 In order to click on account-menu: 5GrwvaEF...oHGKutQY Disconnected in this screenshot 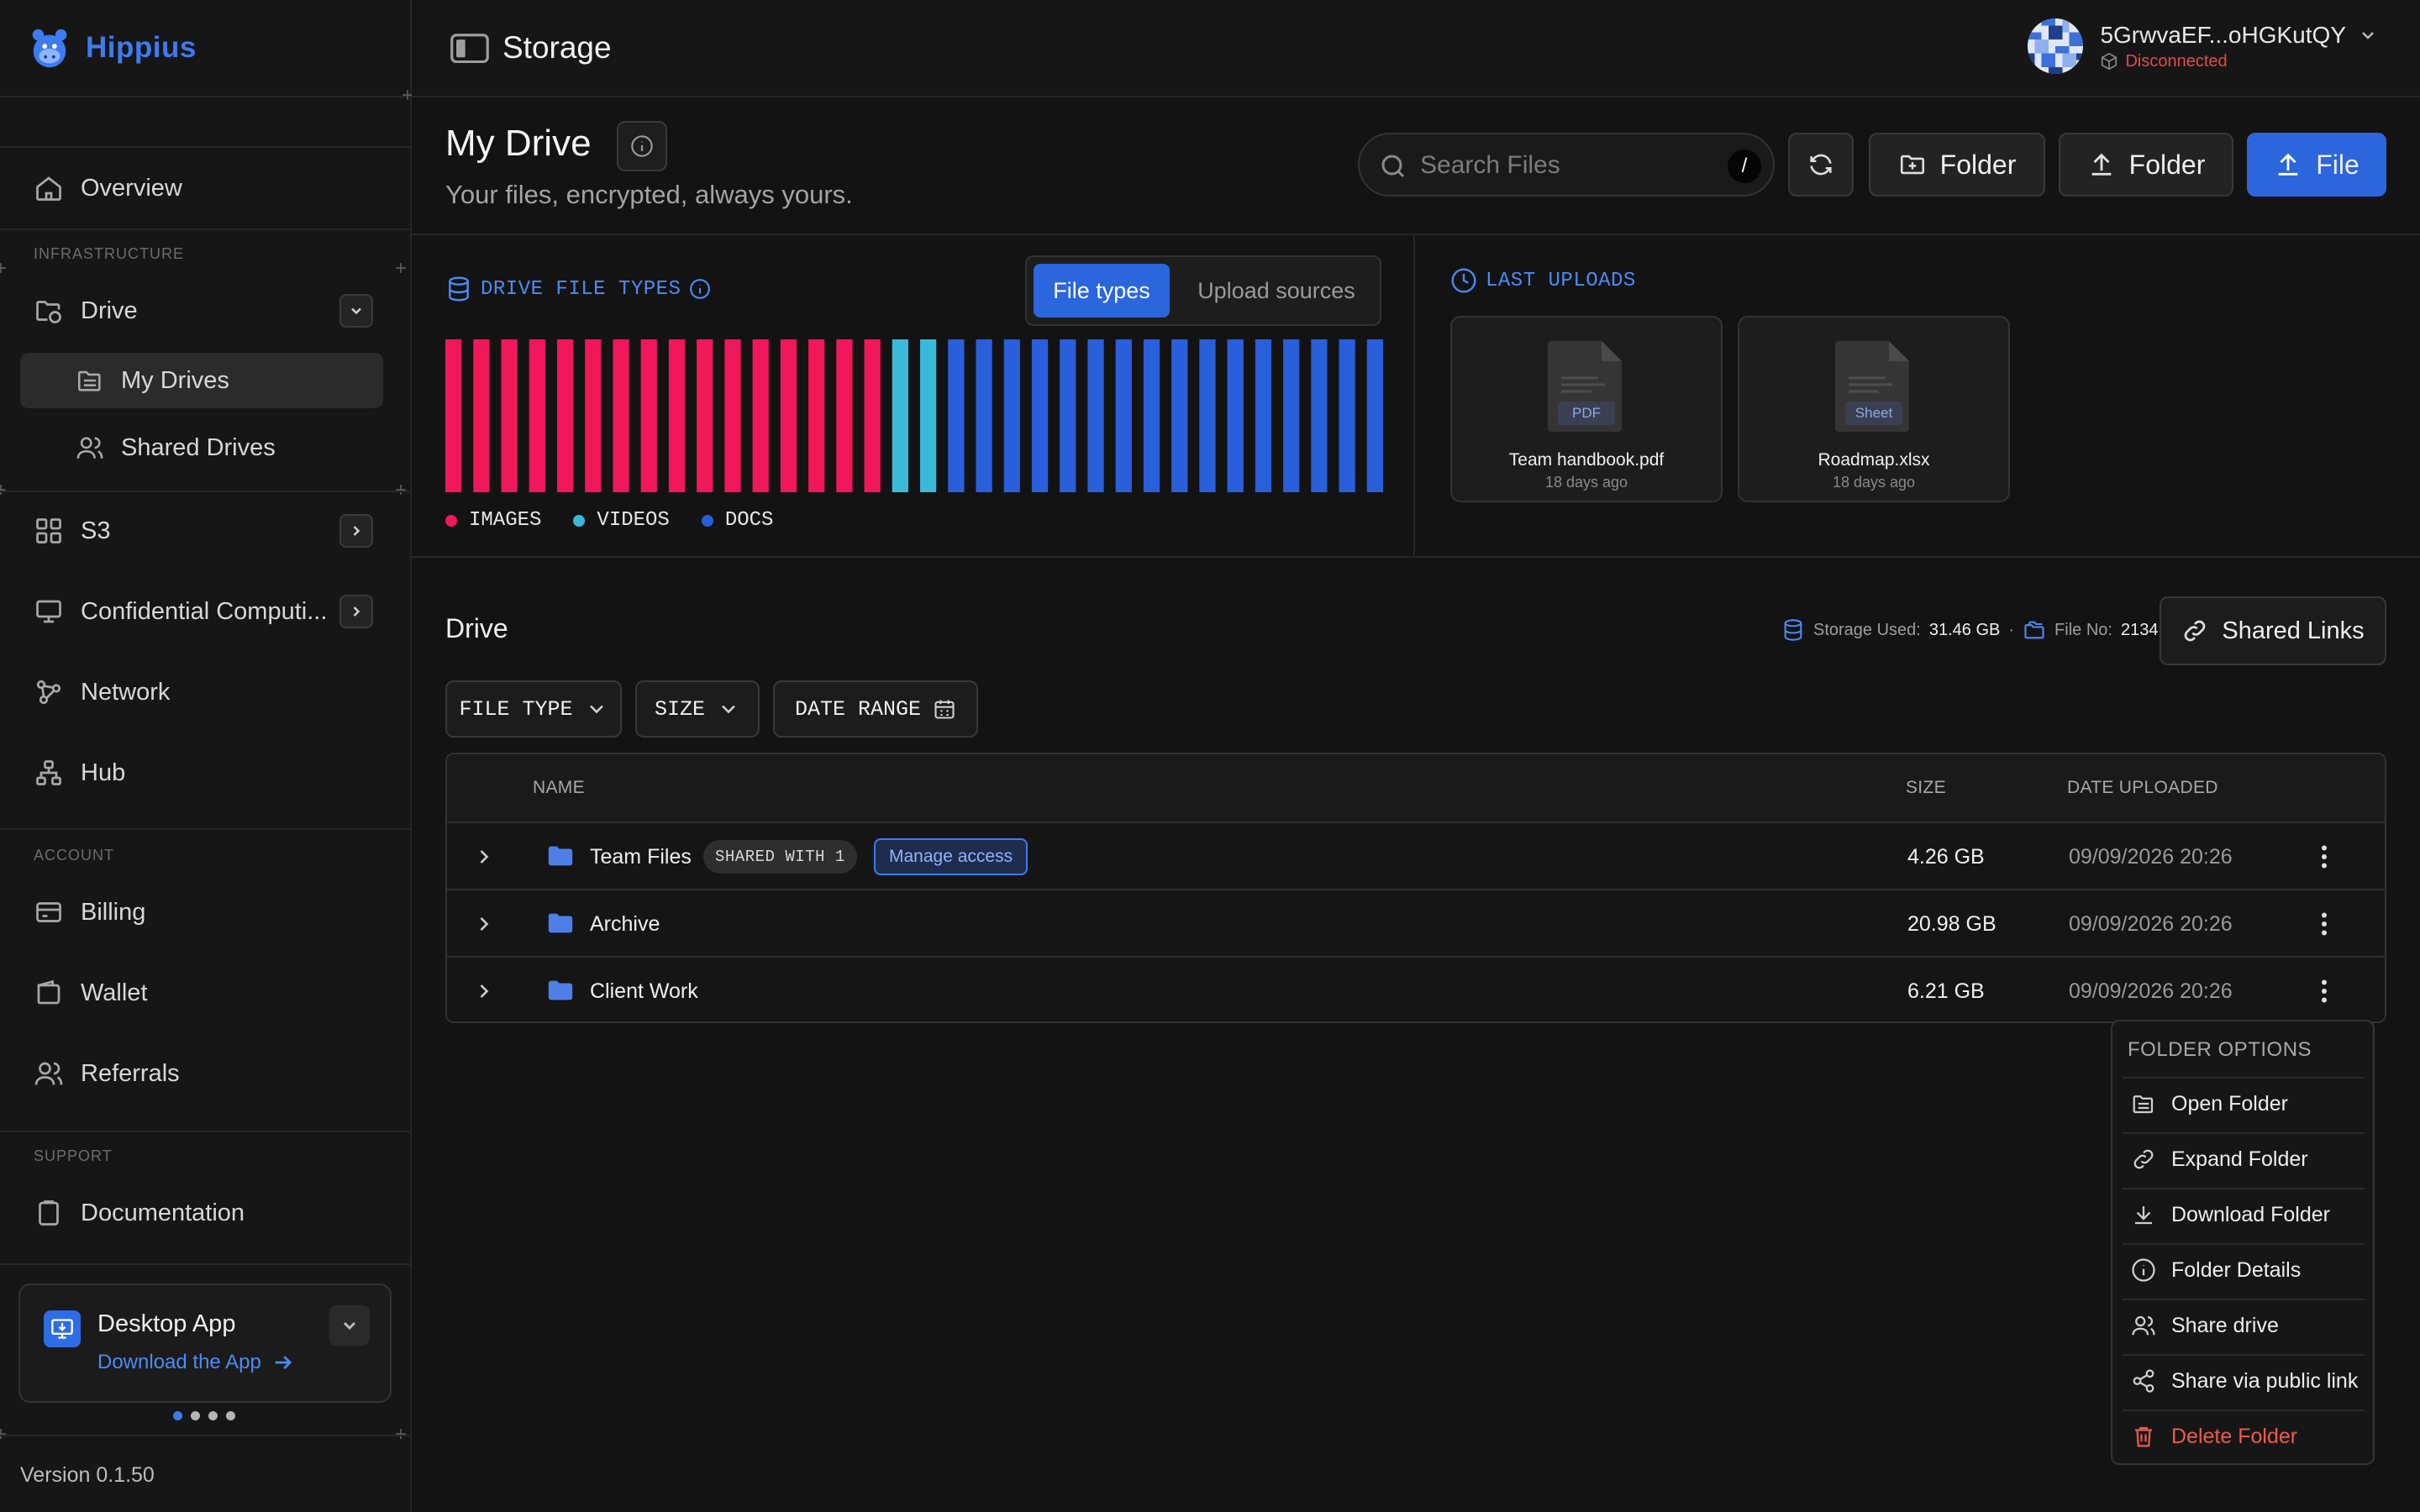, I will do `click(2203, 46)`.